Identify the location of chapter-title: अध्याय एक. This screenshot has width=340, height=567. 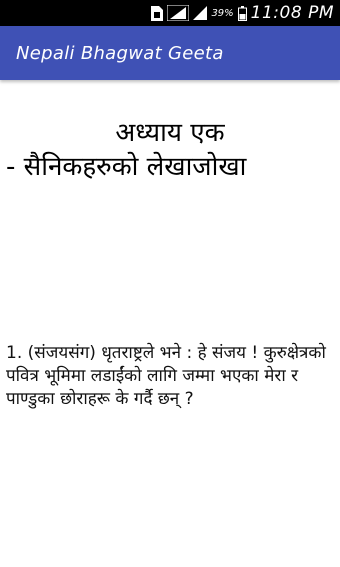
(170, 133).